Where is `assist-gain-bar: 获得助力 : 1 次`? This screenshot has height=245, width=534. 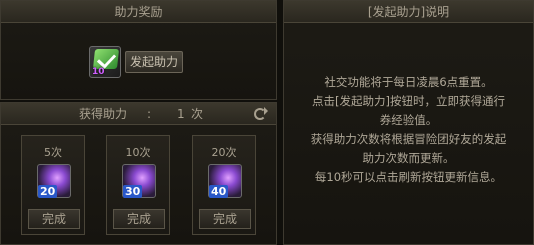 assist-gain-bar: 获得助力 : 1 次 is located at coordinates (138, 114).